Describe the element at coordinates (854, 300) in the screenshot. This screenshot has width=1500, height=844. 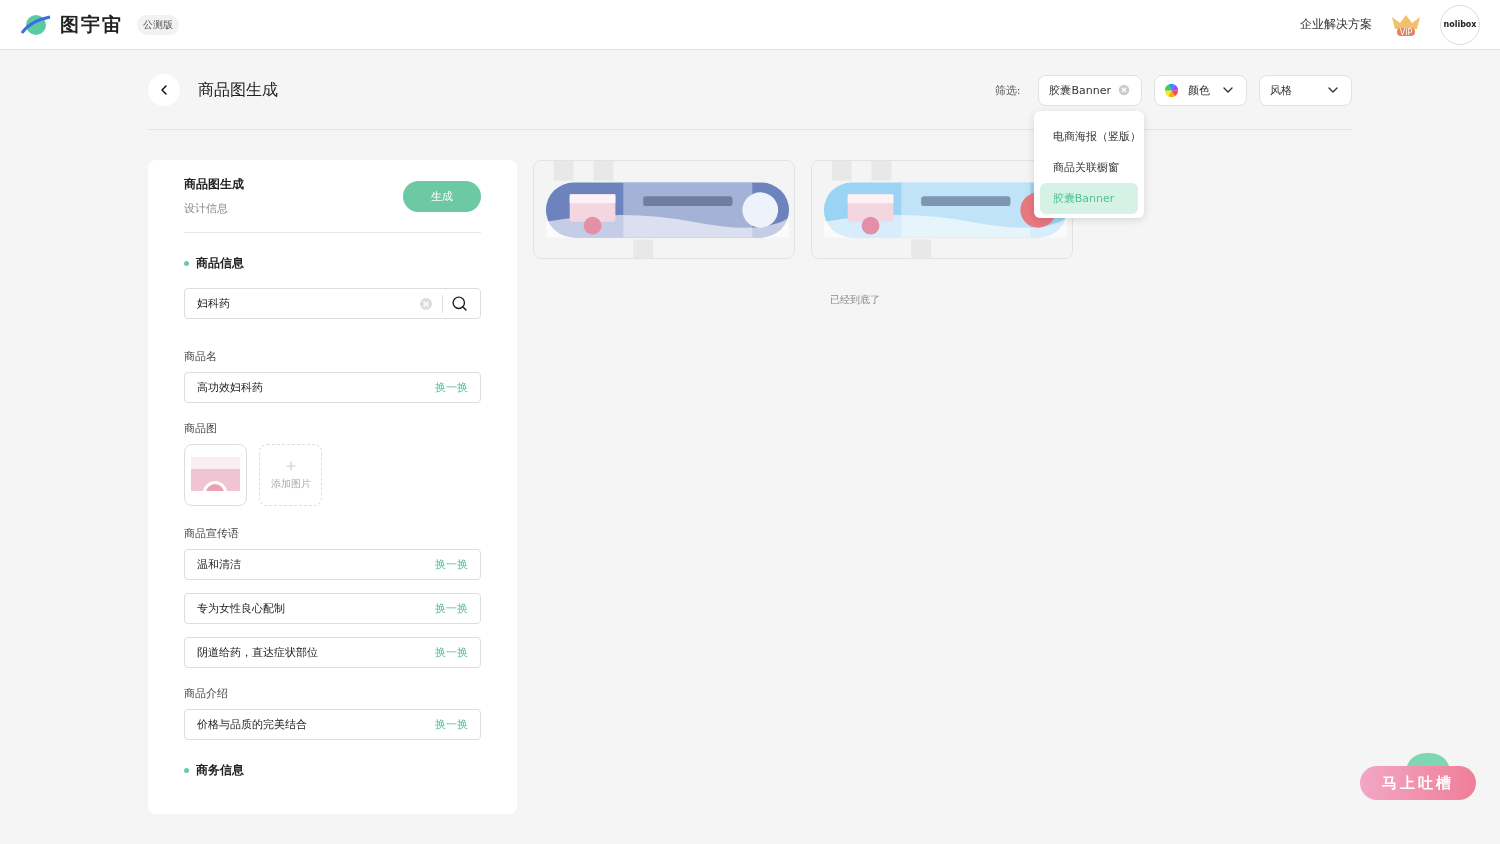
I see `end-of-list-text: 已经到底了` at that location.